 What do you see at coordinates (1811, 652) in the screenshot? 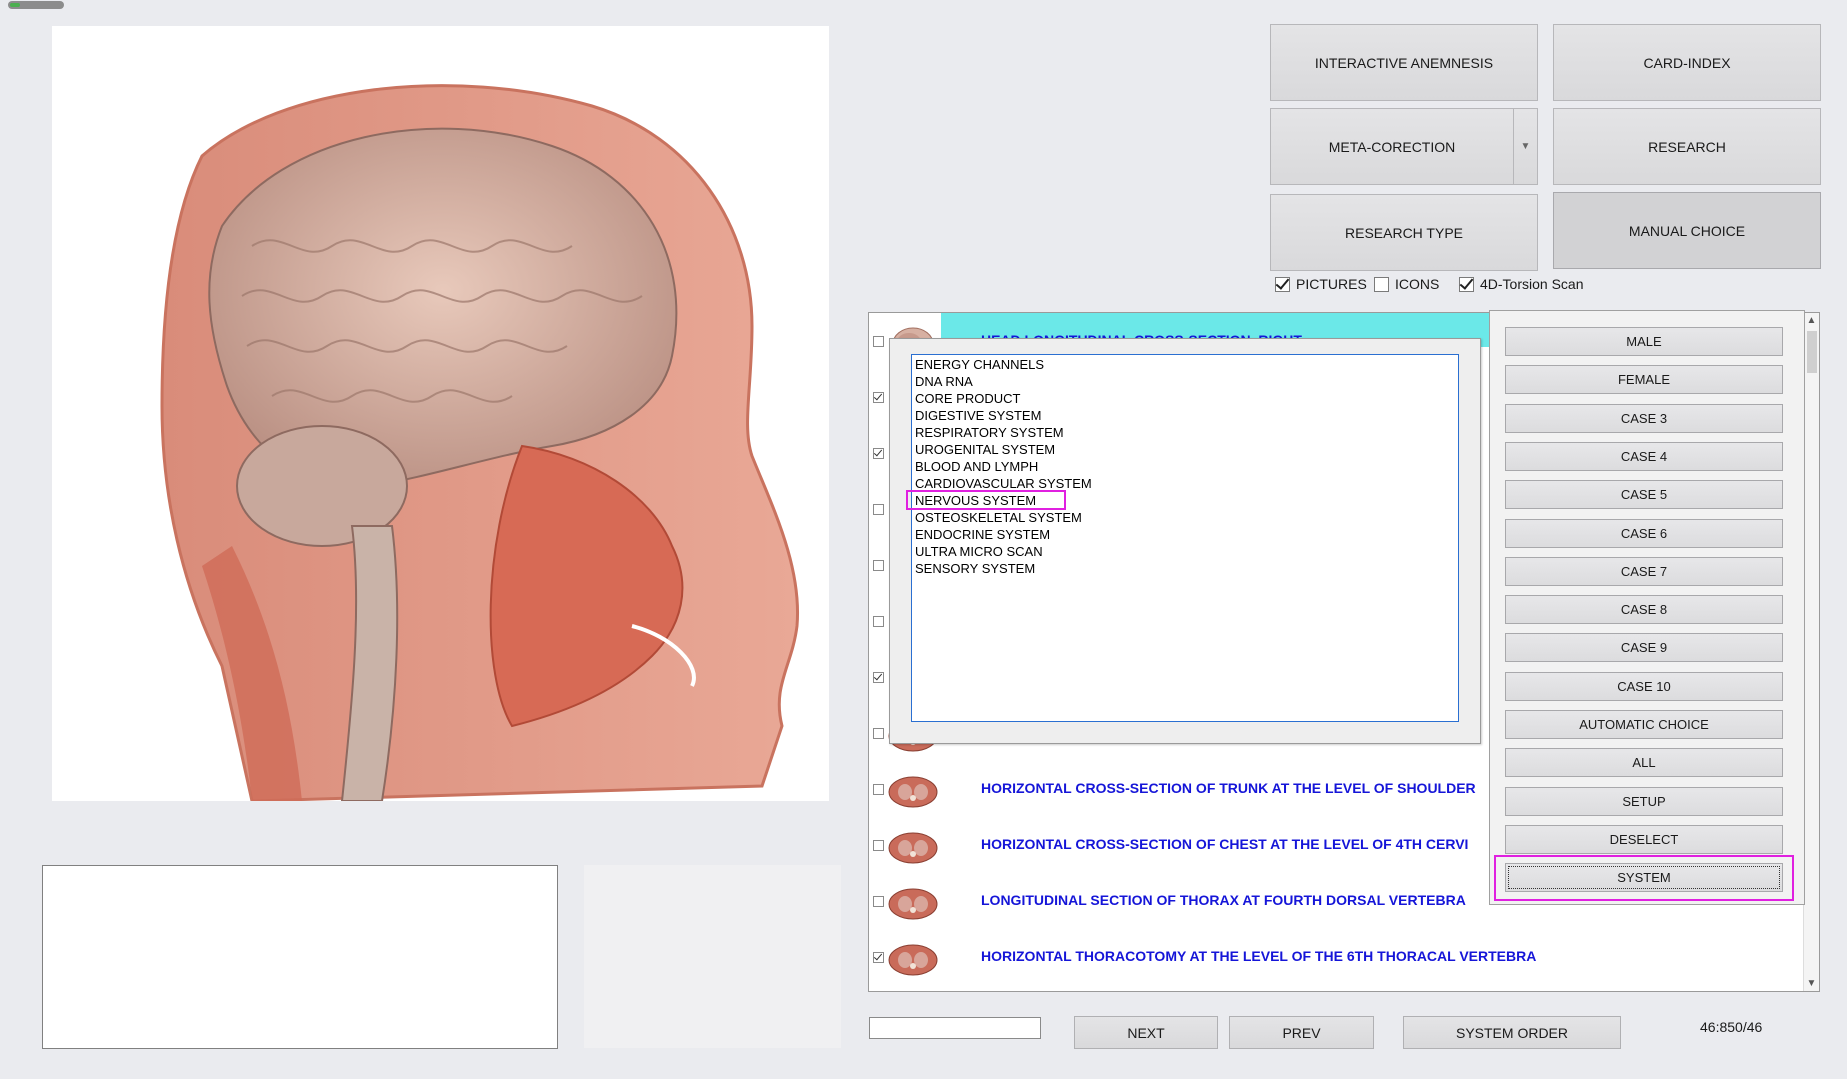
I see `list-scrollbar: ▲ ▼` at bounding box center [1811, 652].